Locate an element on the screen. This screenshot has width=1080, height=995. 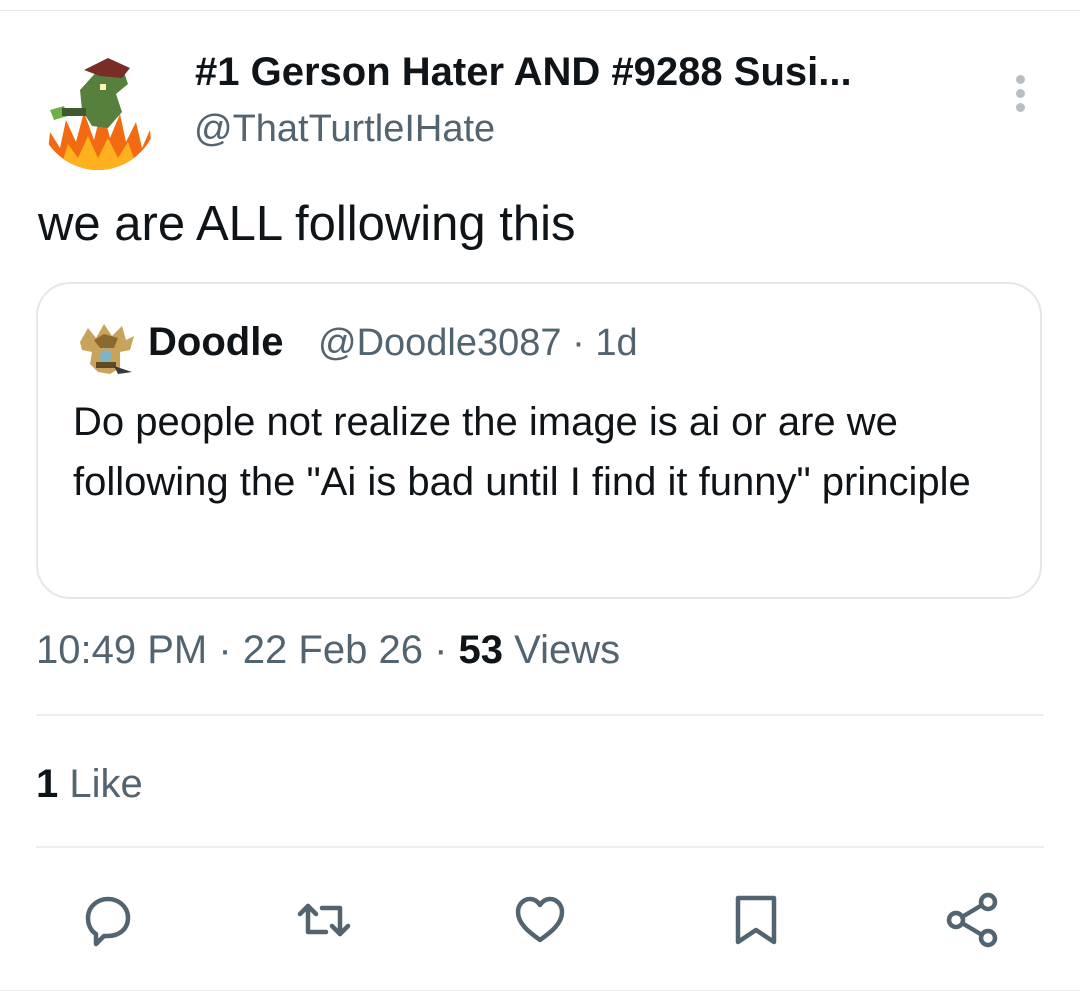
quoted-avatar-image is located at coordinates (107, 349).